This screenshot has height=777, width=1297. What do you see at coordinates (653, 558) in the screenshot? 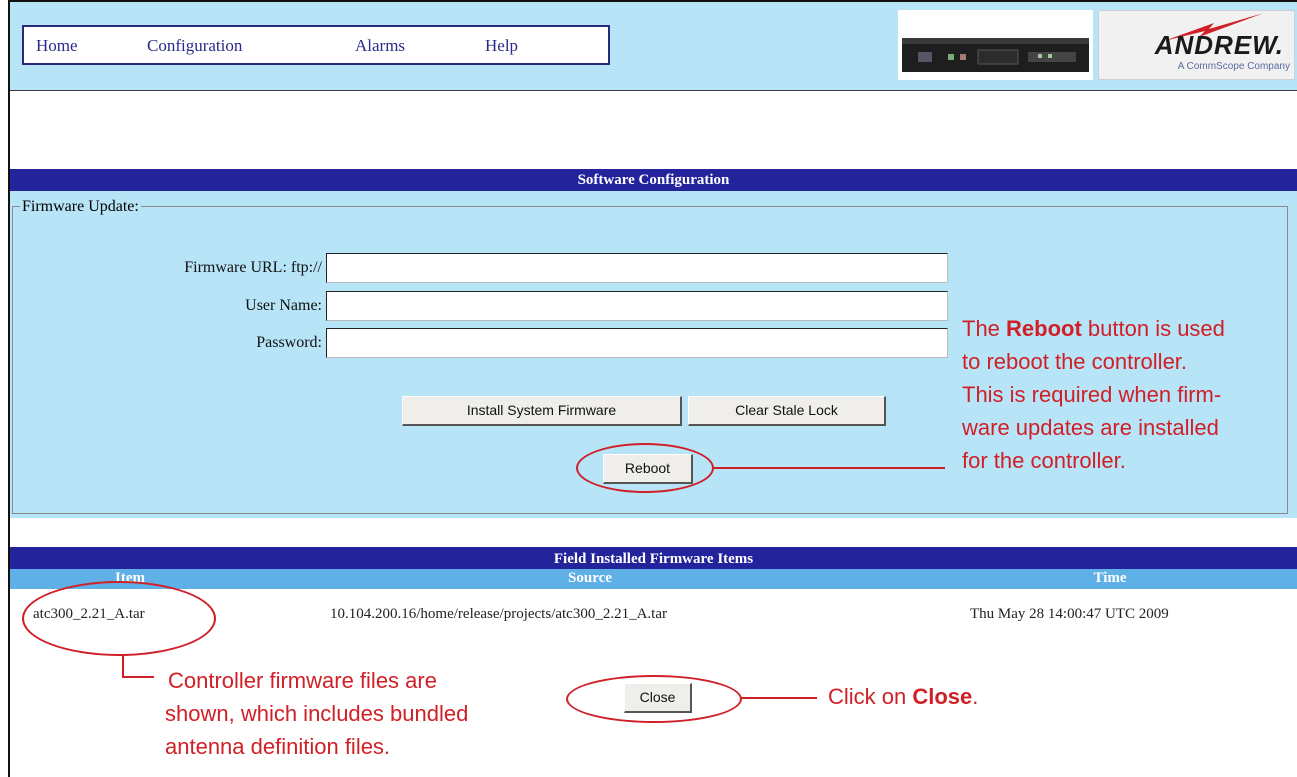
I see `firmware-items-title: Field Installed Firmware Items` at bounding box center [653, 558].